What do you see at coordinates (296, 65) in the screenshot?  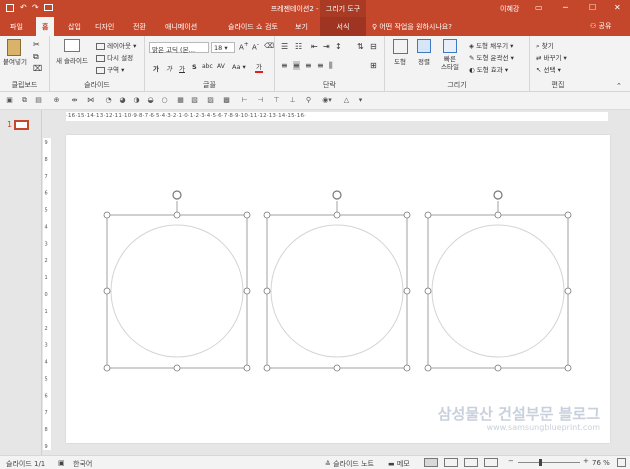 I see `align-center-icon: ≡` at bounding box center [296, 65].